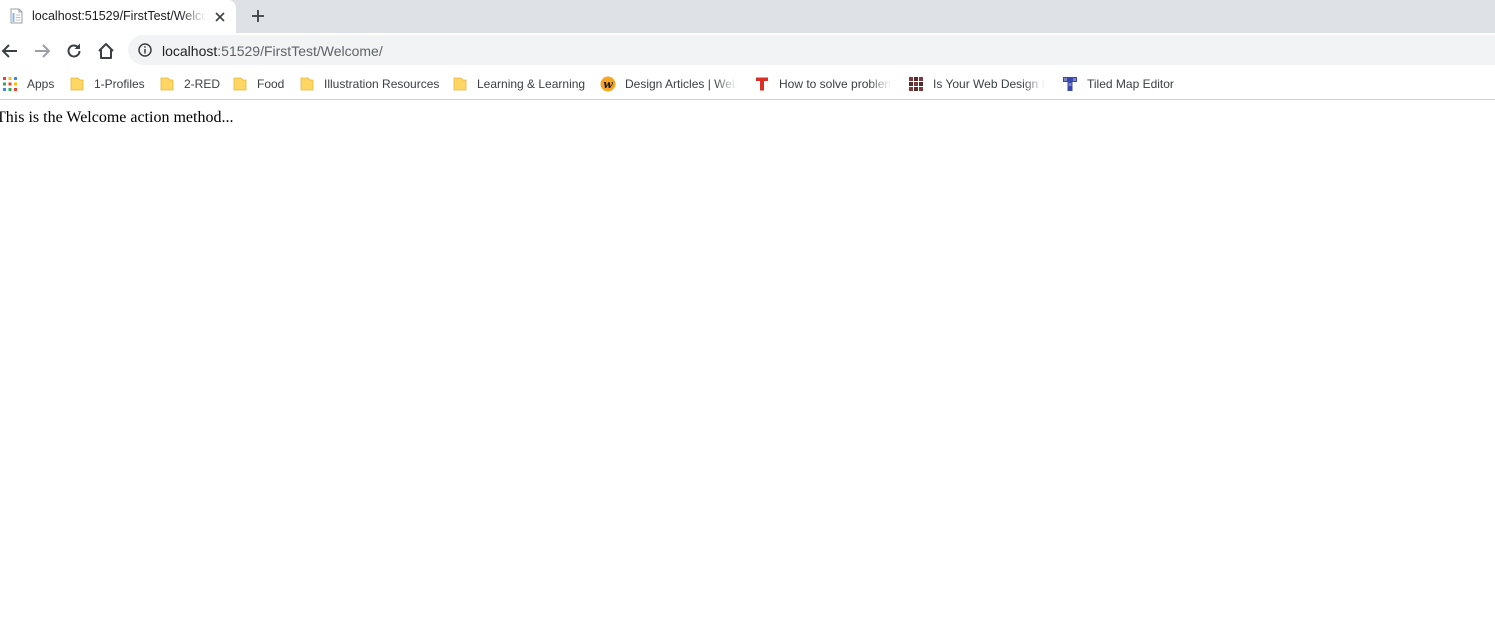 The height and width of the screenshot is (635, 1495). I want to click on bookmark-illustration-resources: Illustration Resources, so click(369, 84).